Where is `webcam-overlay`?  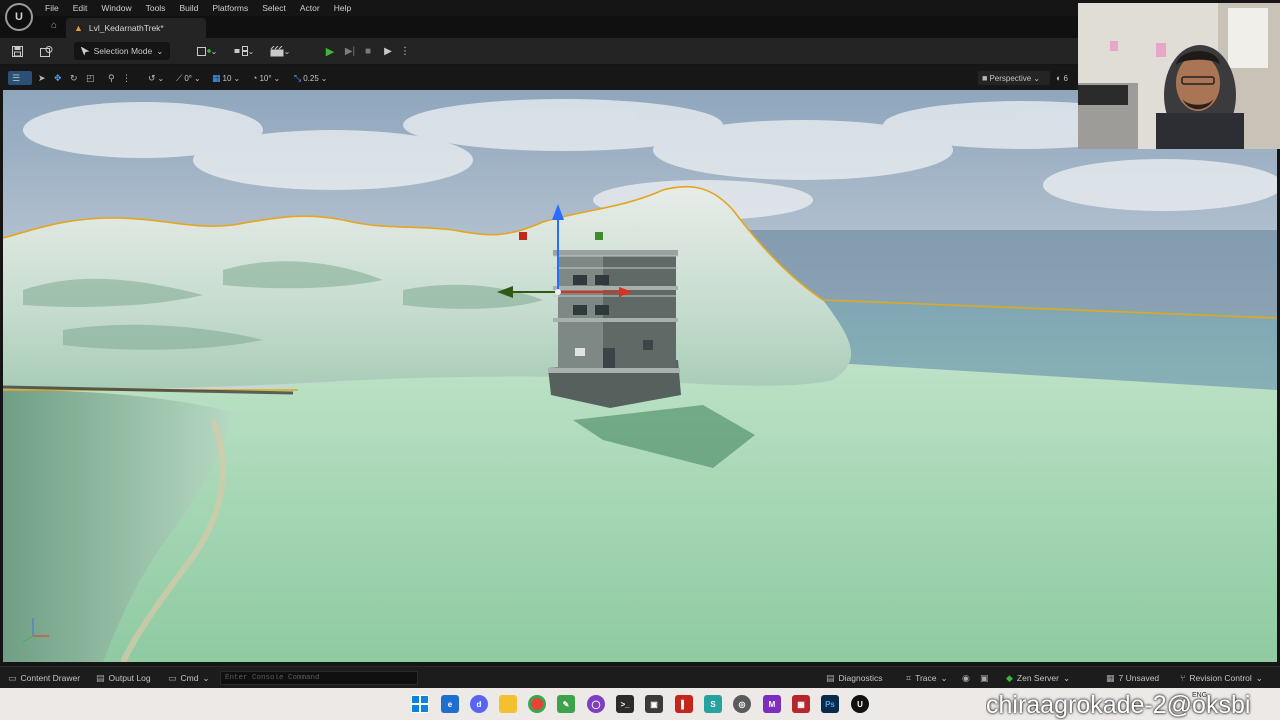
webcam-overlay is located at coordinates (1179, 76).